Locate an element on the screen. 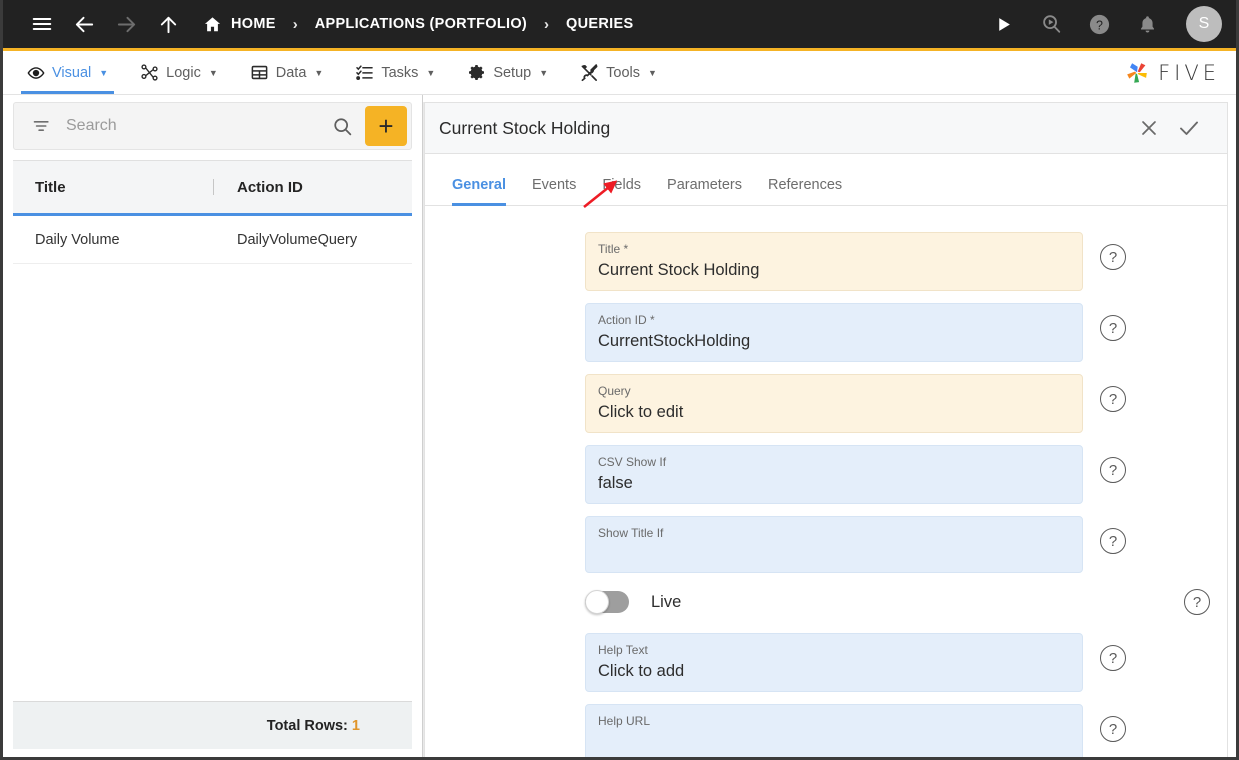 The height and width of the screenshot is (760, 1239). toggle-knob is located at coordinates (597, 602).